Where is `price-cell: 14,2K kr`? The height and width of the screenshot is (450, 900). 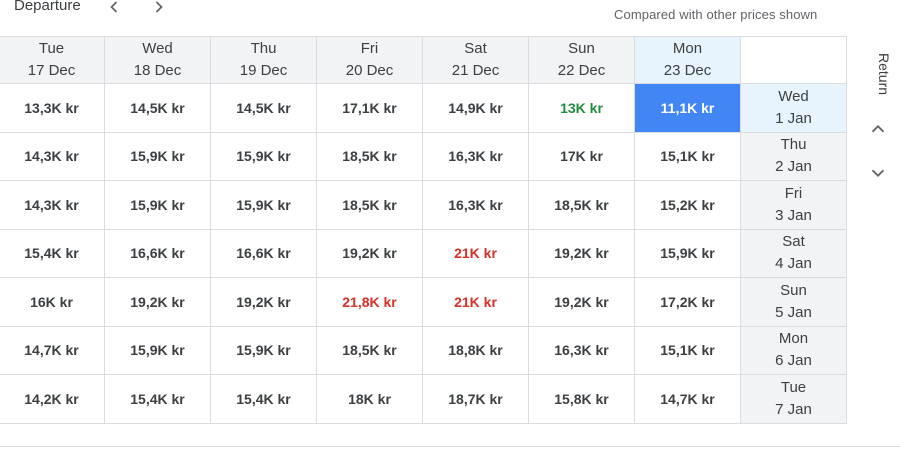 price-cell: 14,2K kr is located at coordinates (52, 399).